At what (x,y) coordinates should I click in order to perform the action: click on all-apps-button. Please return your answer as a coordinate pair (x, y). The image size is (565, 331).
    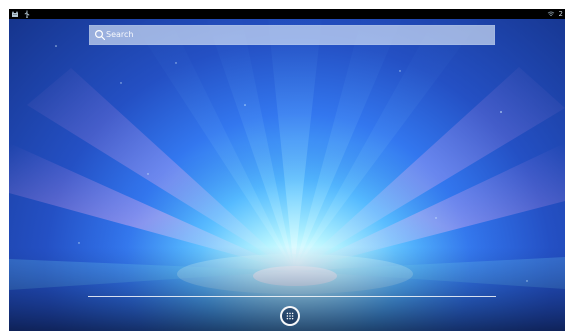
    Looking at the image, I should click on (290, 316).